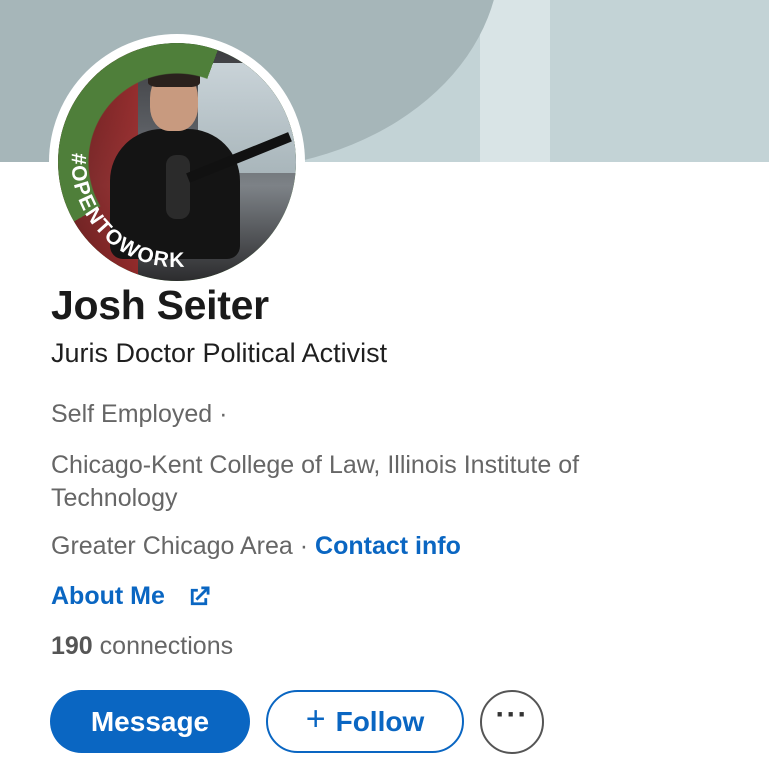  Describe the element at coordinates (108, 596) in the screenshot. I see `about-me-label: About Me` at that location.